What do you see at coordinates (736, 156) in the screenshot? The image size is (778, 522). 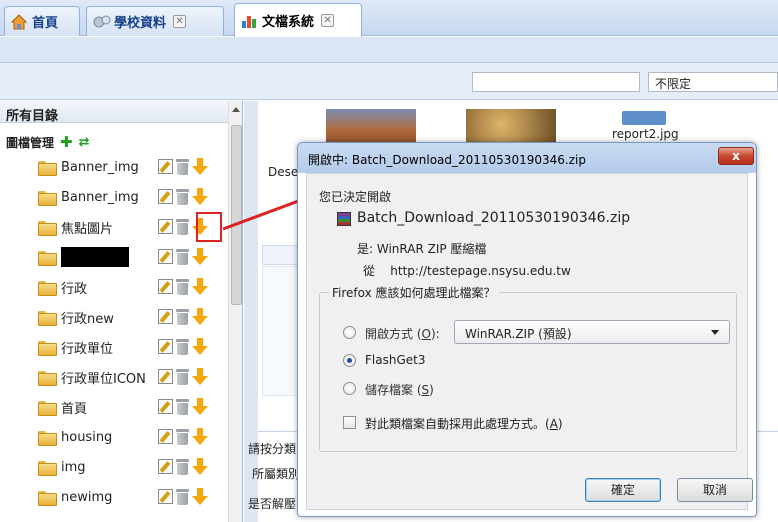 I see `dialog-close-button: x` at bounding box center [736, 156].